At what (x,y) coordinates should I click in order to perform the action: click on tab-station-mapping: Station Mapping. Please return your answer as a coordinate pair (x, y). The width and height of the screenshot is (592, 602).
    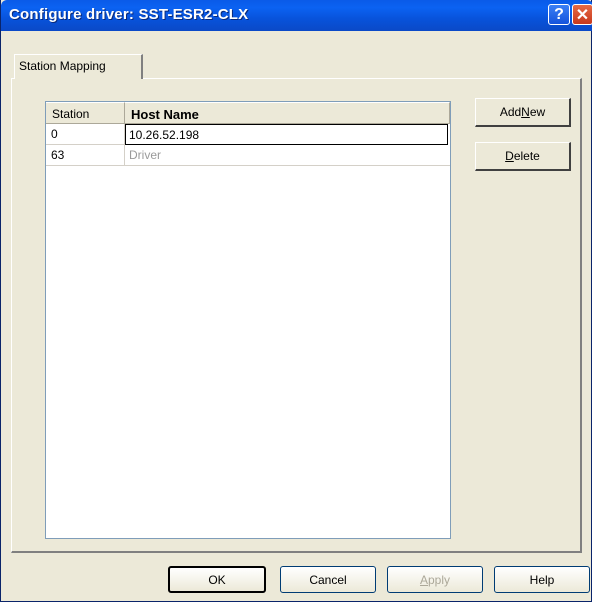
    Looking at the image, I should click on (78, 66).